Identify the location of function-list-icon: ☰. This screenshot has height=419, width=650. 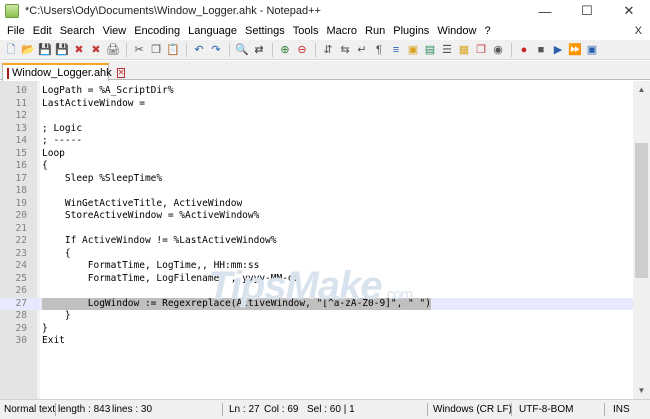
(447, 50).